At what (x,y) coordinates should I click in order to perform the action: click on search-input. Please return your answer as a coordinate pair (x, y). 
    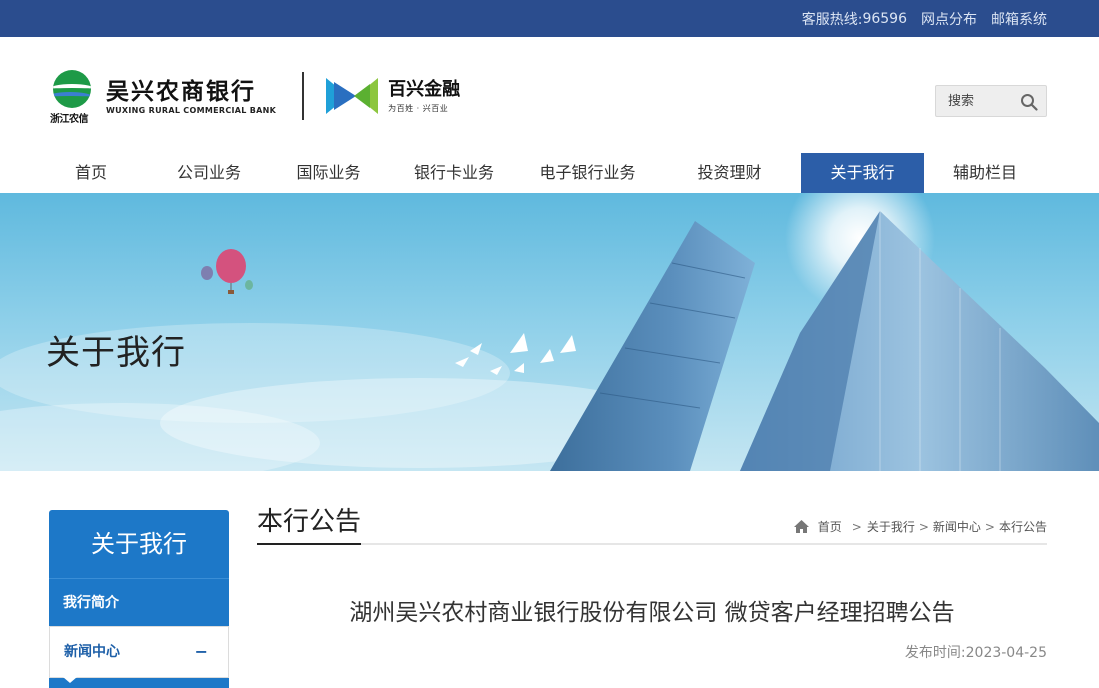
    Looking at the image, I should click on (976, 101).